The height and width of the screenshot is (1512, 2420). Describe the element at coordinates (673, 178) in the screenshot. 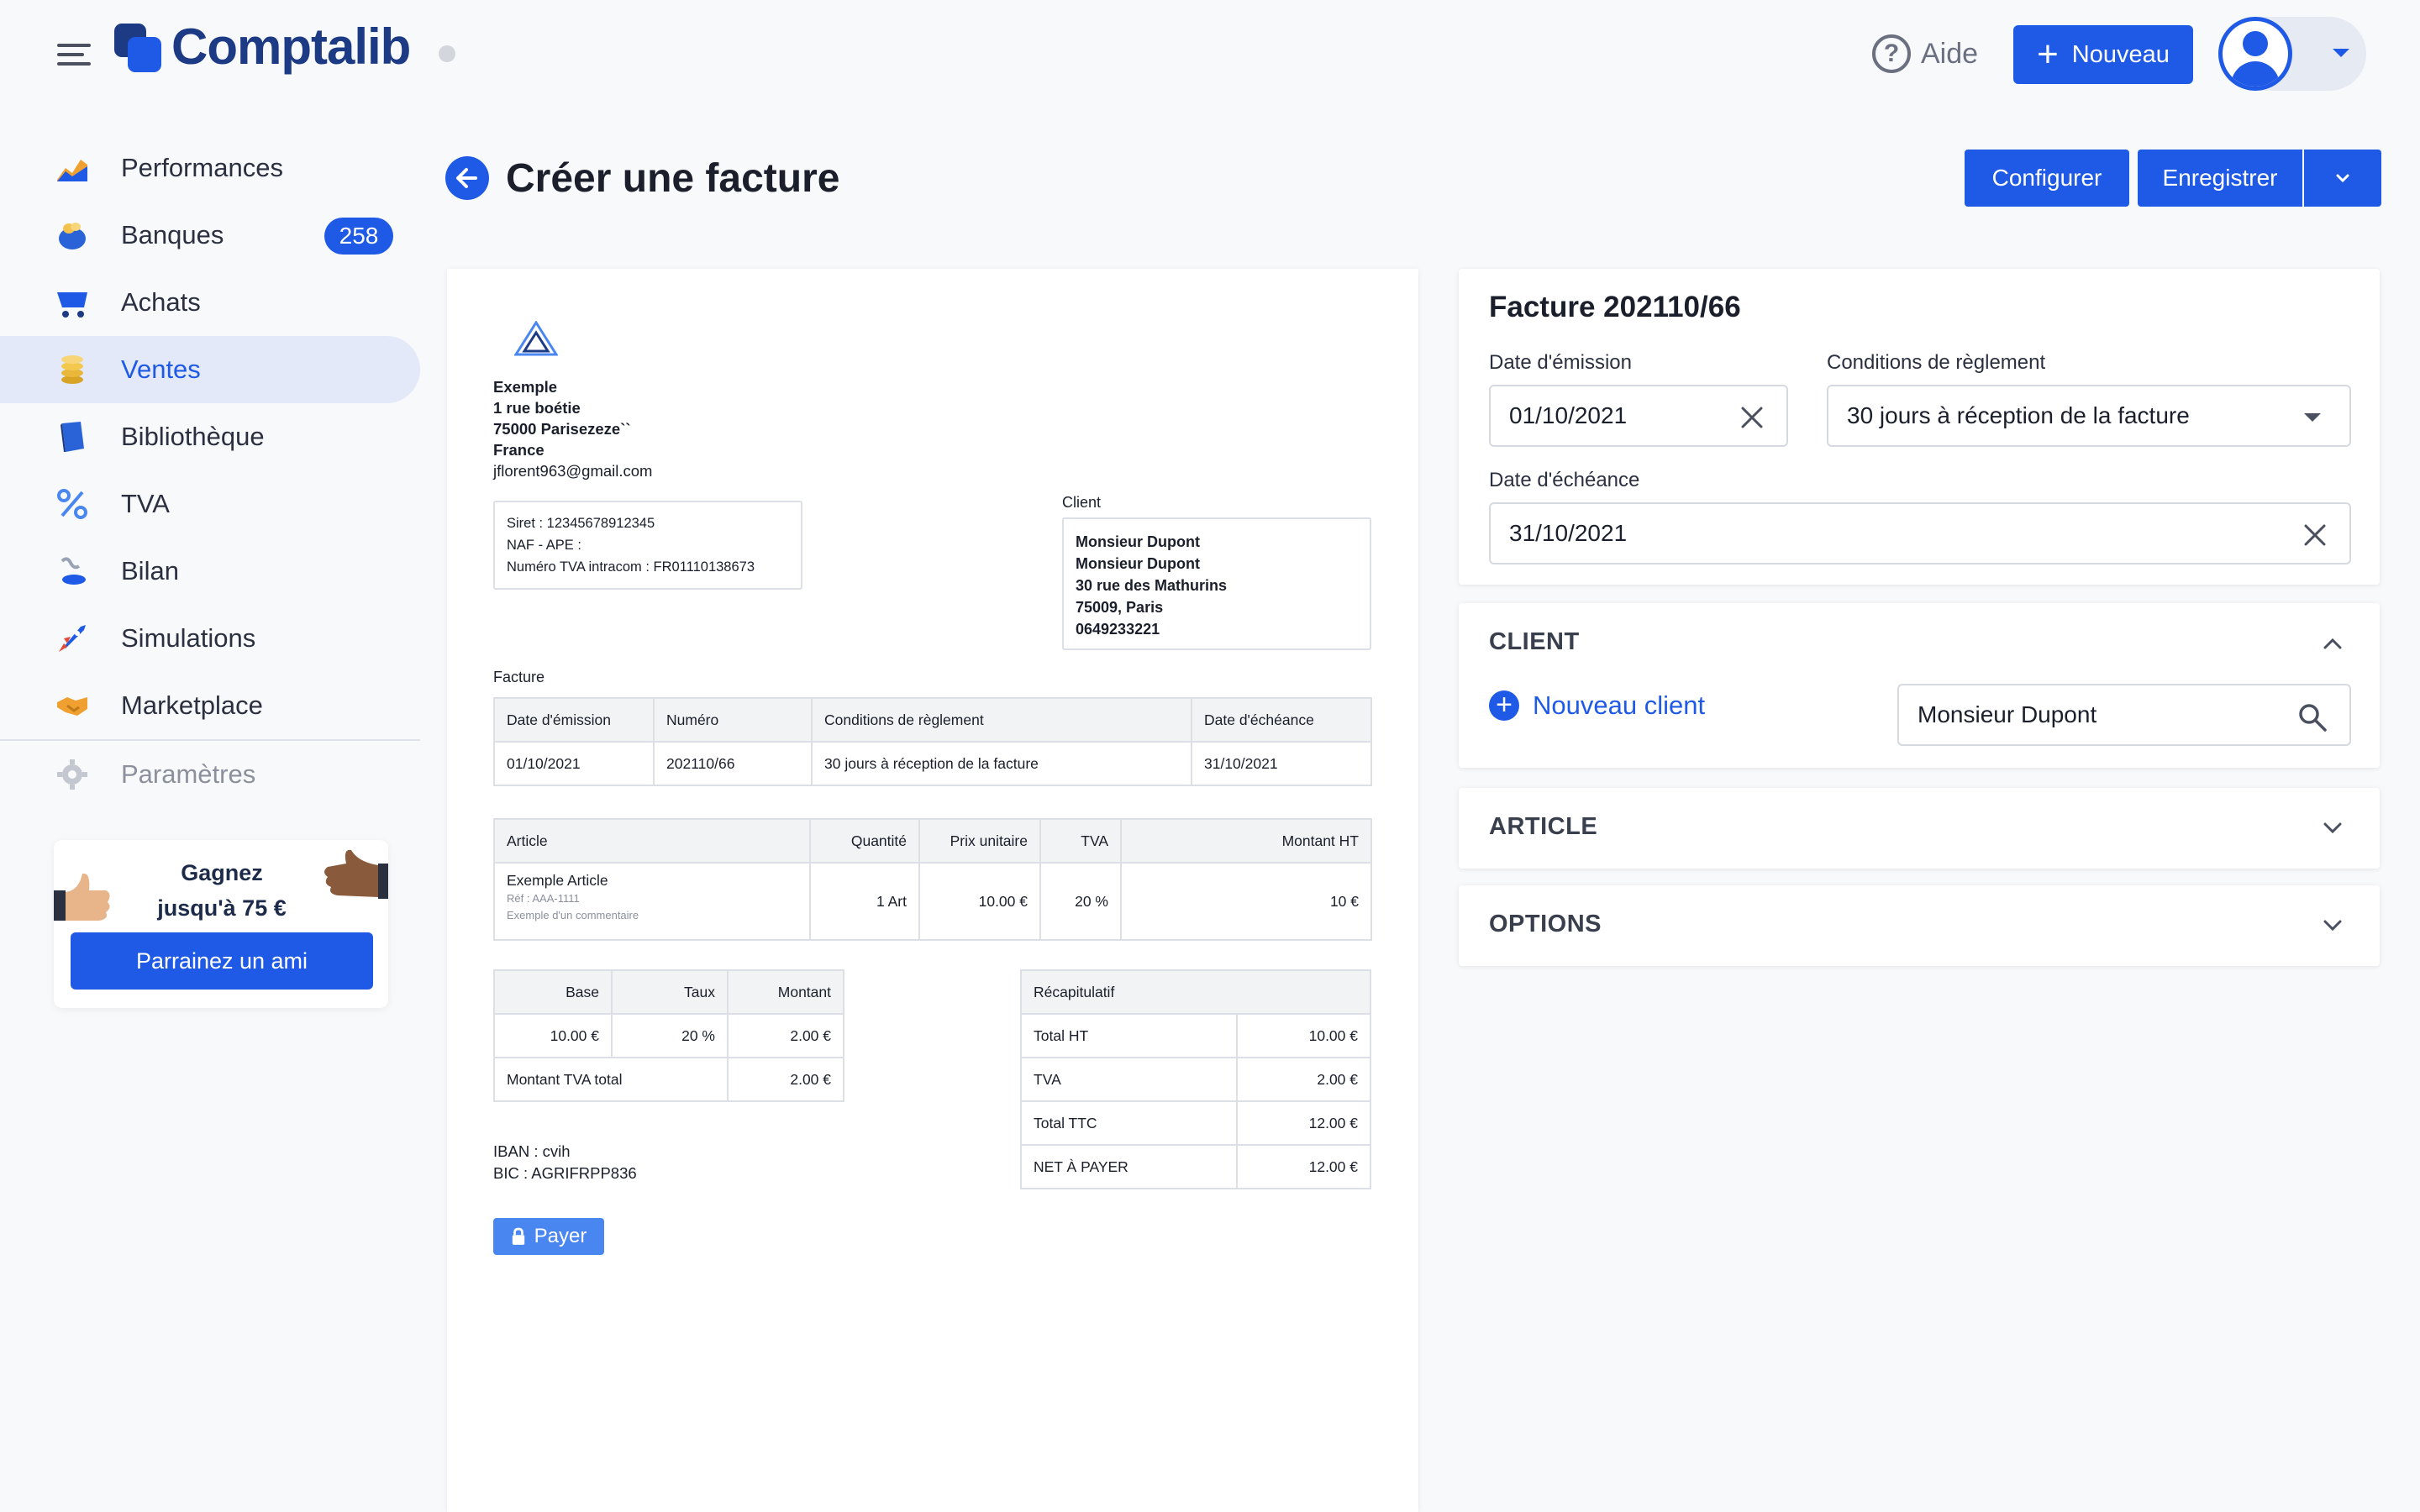

I see `page-title: Créer une facture` at that location.